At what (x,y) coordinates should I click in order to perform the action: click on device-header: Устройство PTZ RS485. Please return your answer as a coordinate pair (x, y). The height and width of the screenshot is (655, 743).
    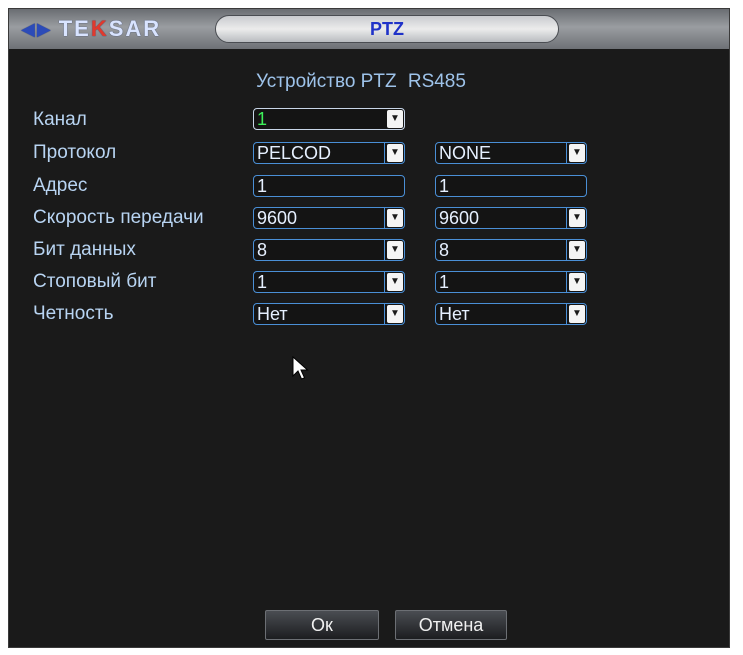
    Looking at the image, I should click on (361, 82).